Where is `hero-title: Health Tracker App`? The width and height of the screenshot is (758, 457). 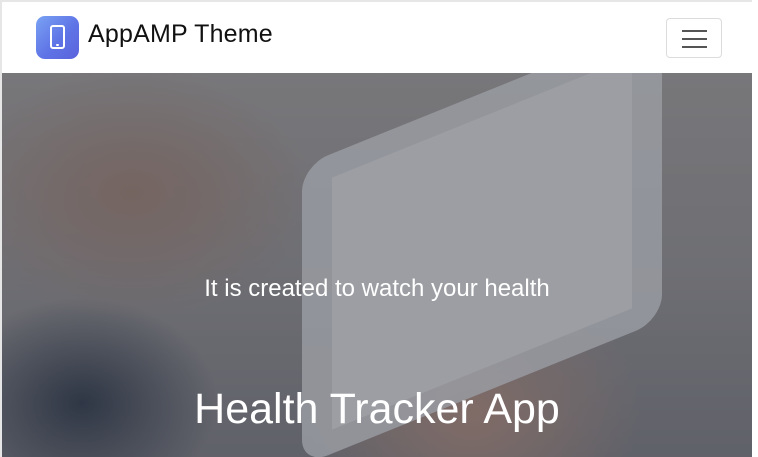
hero-title: Health Tracker App is located at coordinates (377, 409).